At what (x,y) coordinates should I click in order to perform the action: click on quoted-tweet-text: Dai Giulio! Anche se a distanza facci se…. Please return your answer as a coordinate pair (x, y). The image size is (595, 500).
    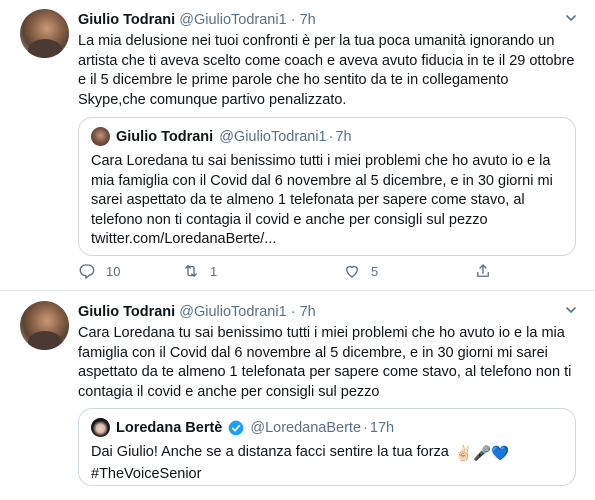
    Looking at the image, I should click on (328, 463).